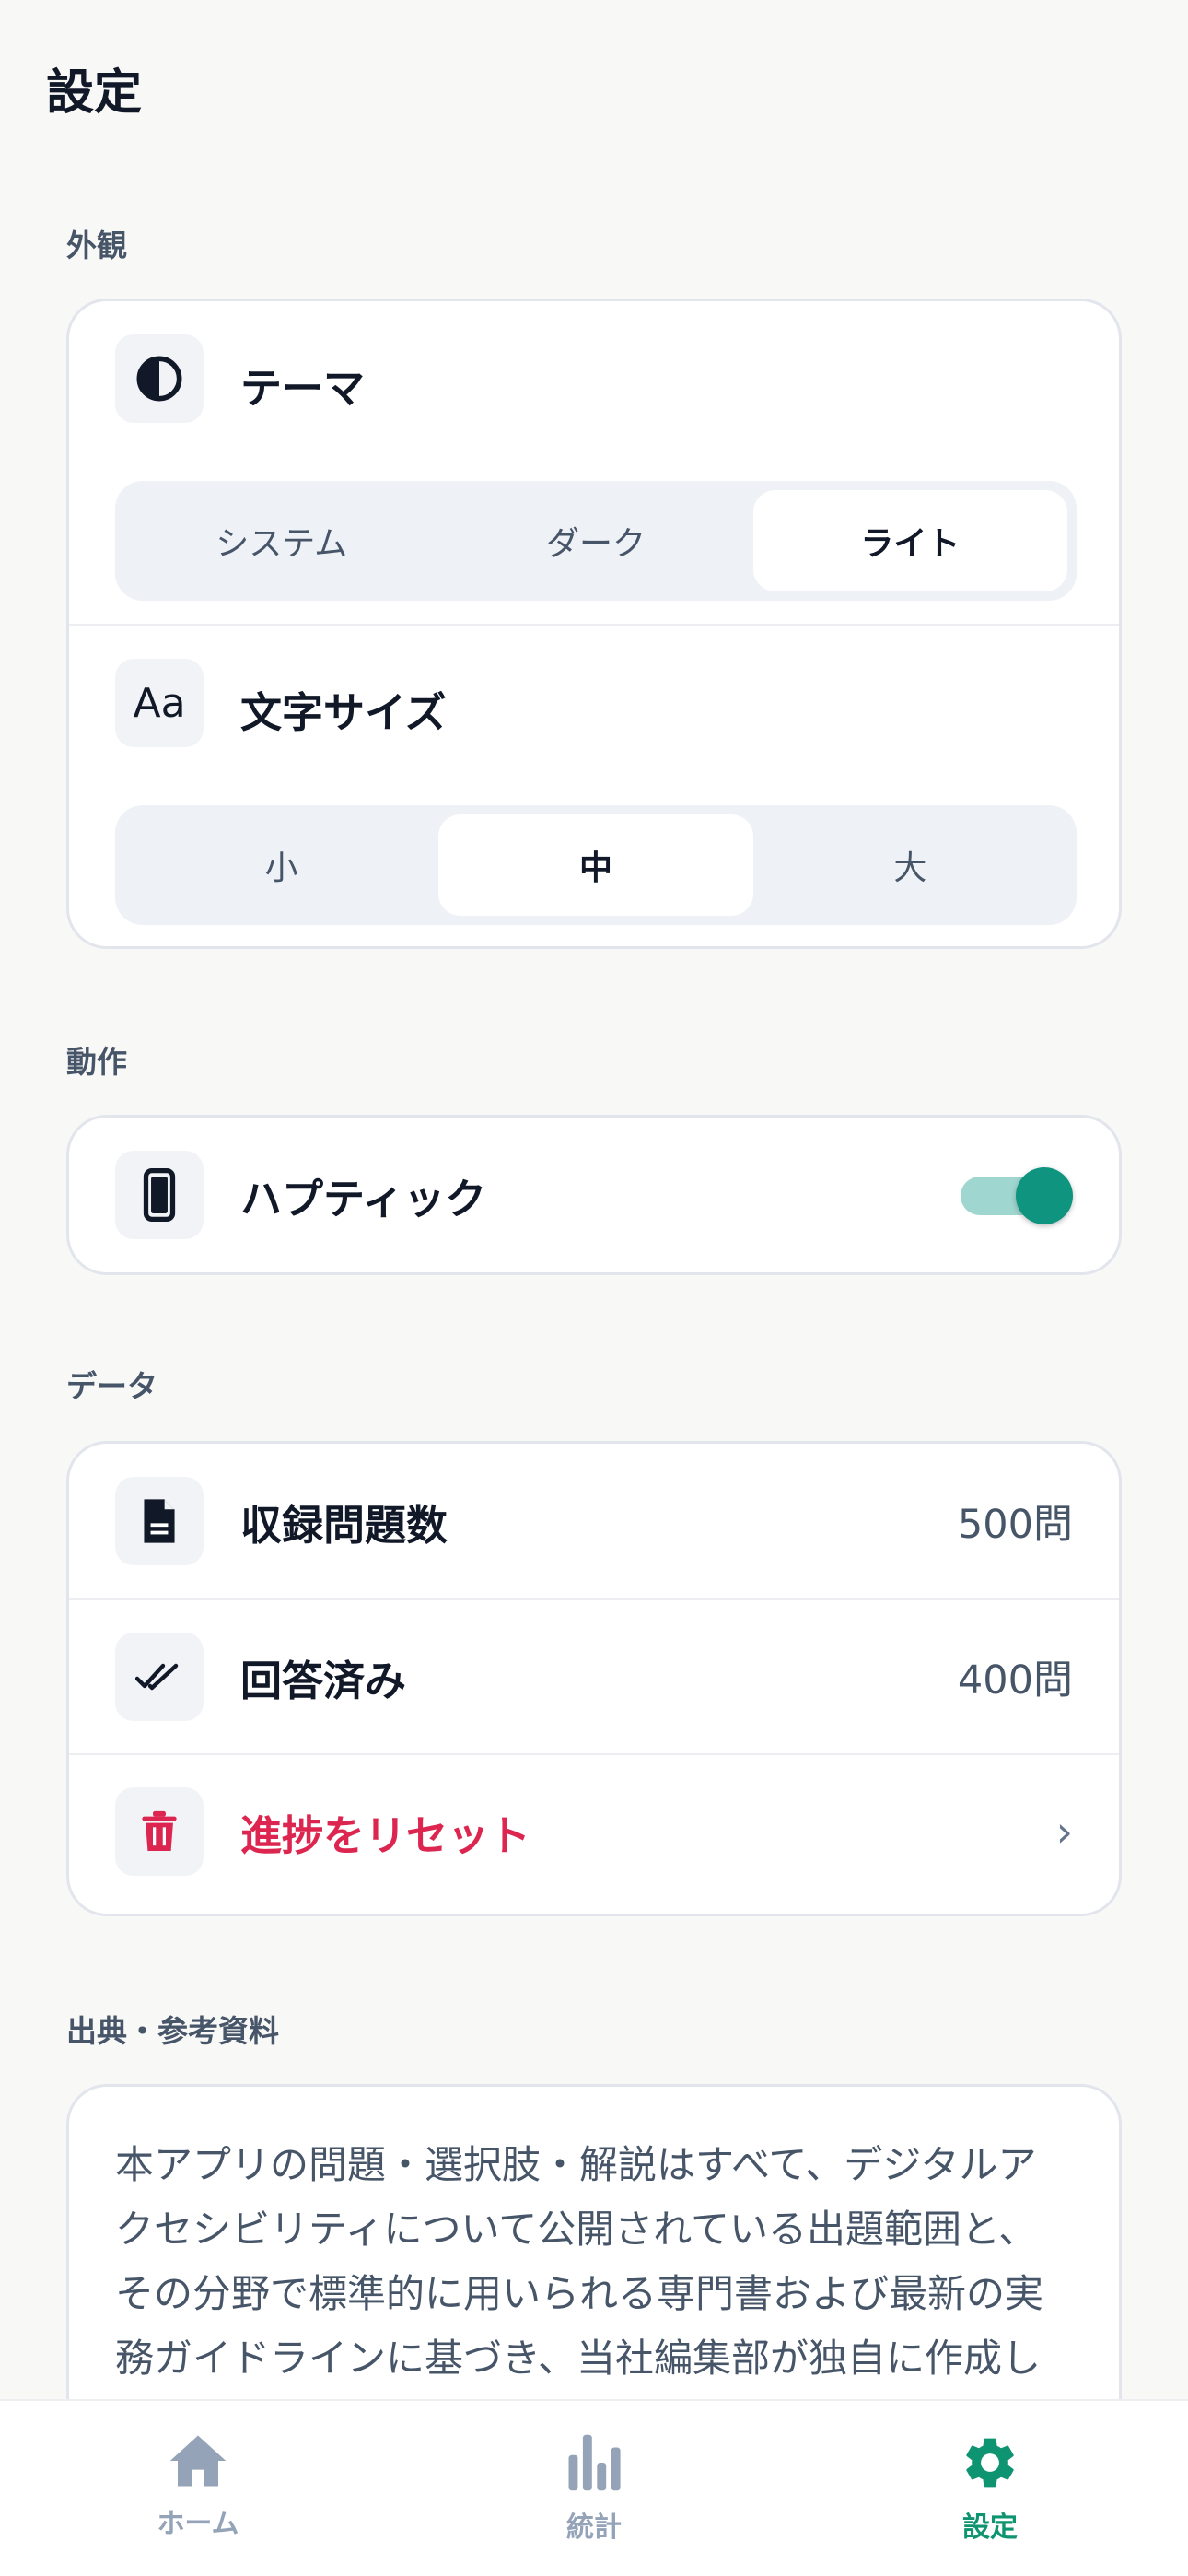 The width and height of the screenshot is (1188, 2576). I want to click on reset-progress-label: 進捗をリセット, so click(386, 1835).